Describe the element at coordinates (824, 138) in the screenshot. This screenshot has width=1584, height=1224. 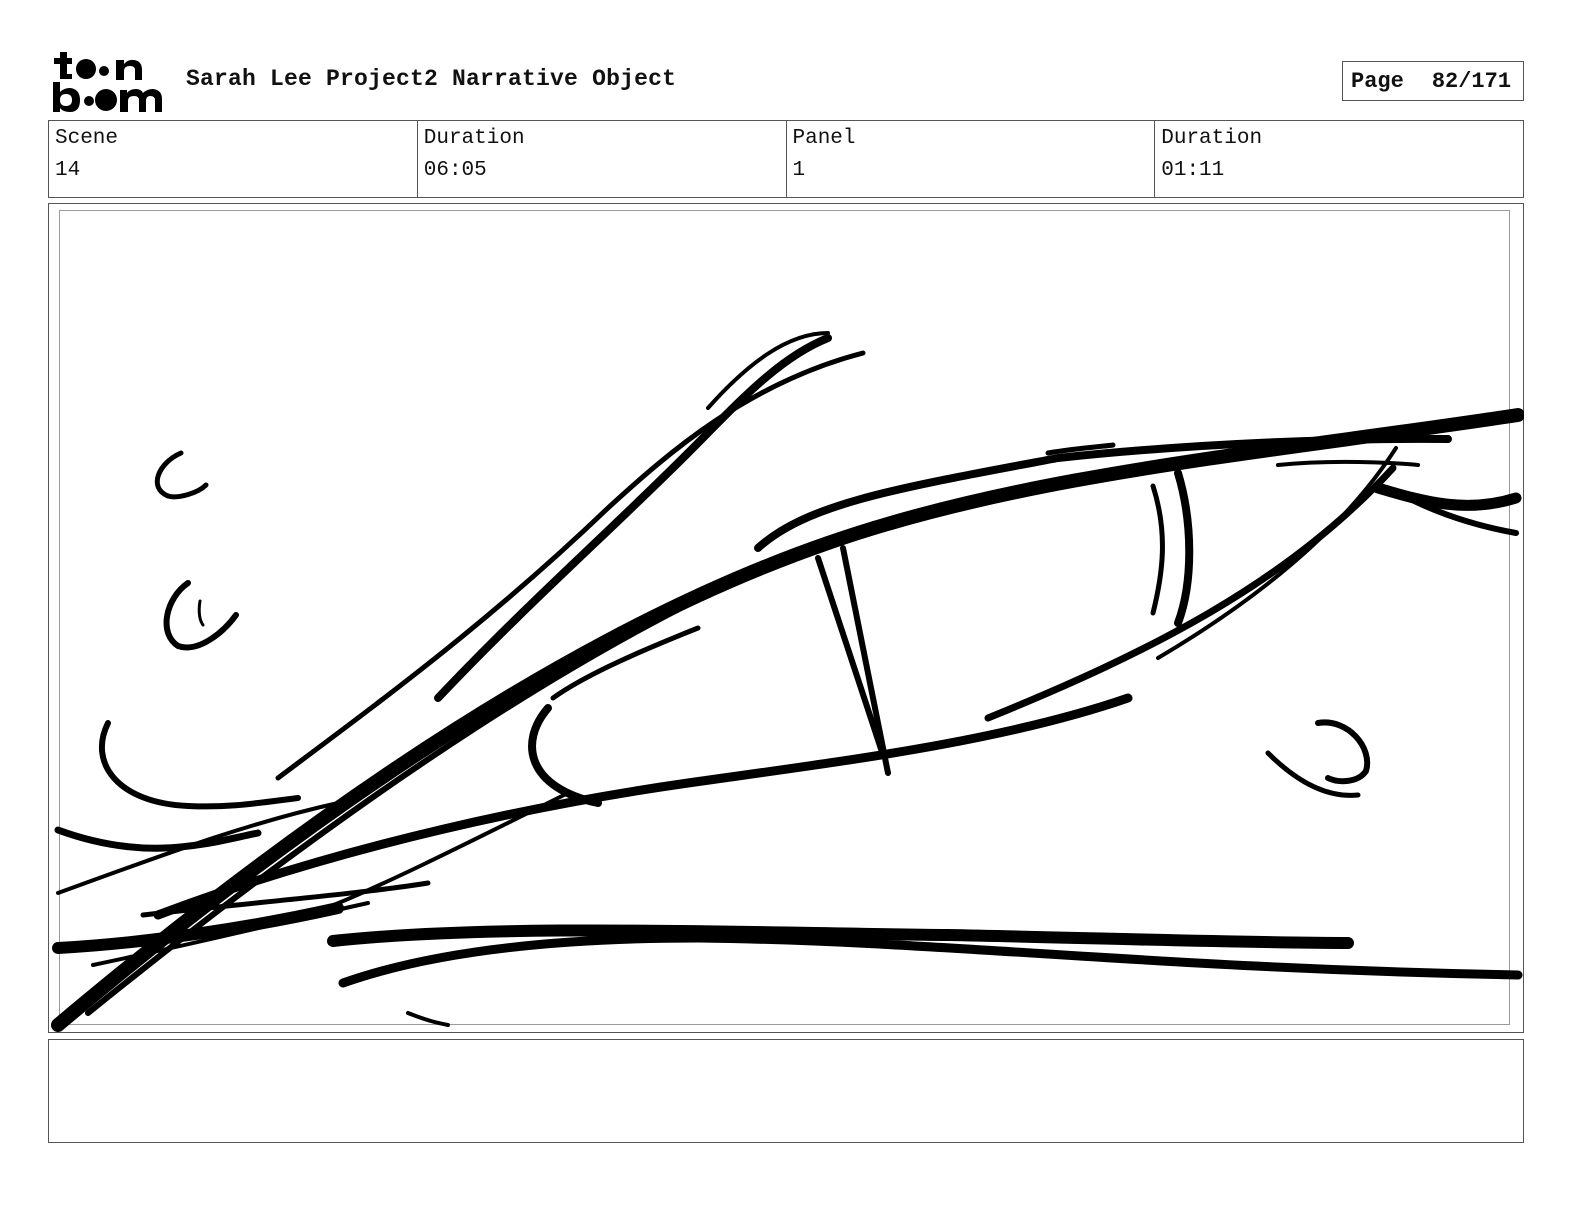
I see `panel-label: Panel` at that location.